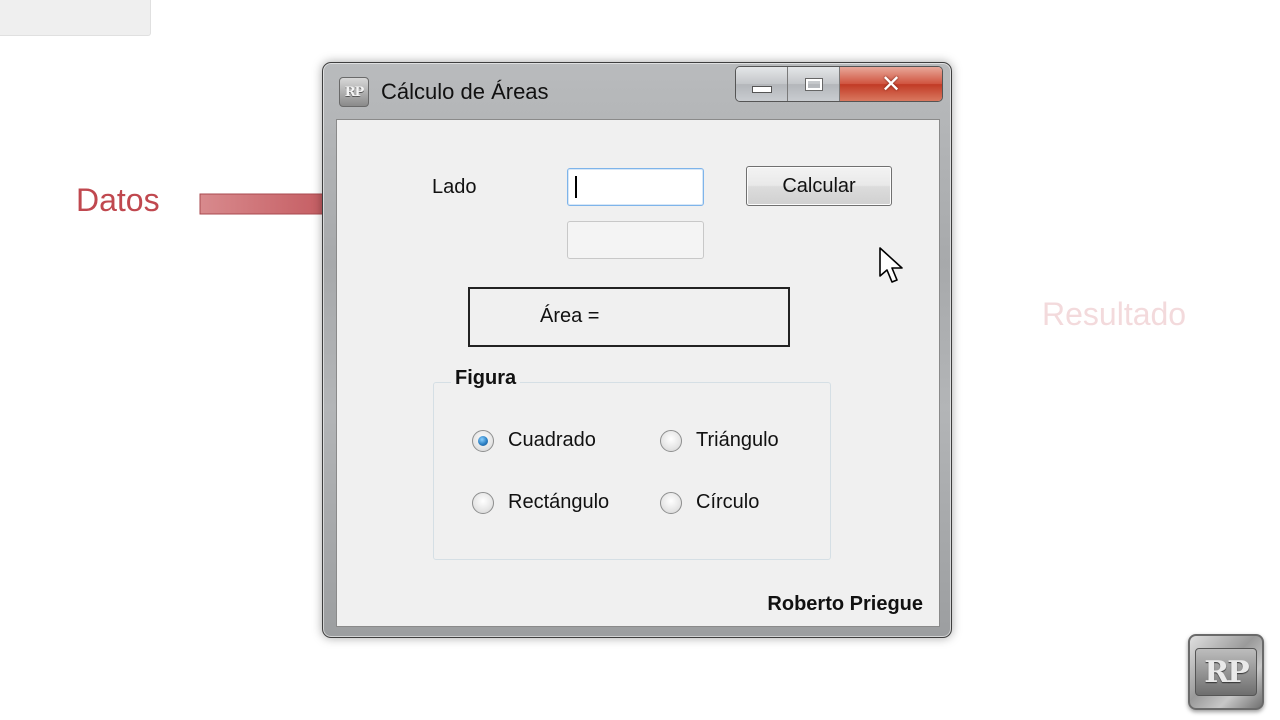  Describe the element at coordinates (570, 316) in the screenshot. I see `area-label: Área =` at that location.